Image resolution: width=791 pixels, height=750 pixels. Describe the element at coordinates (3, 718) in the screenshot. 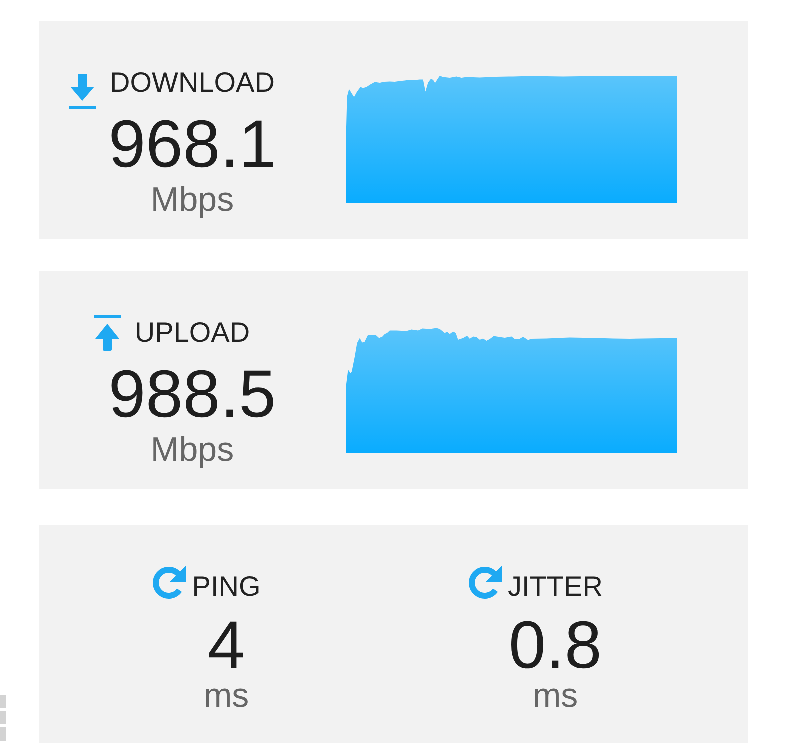

I see `grip-icon` at that location.